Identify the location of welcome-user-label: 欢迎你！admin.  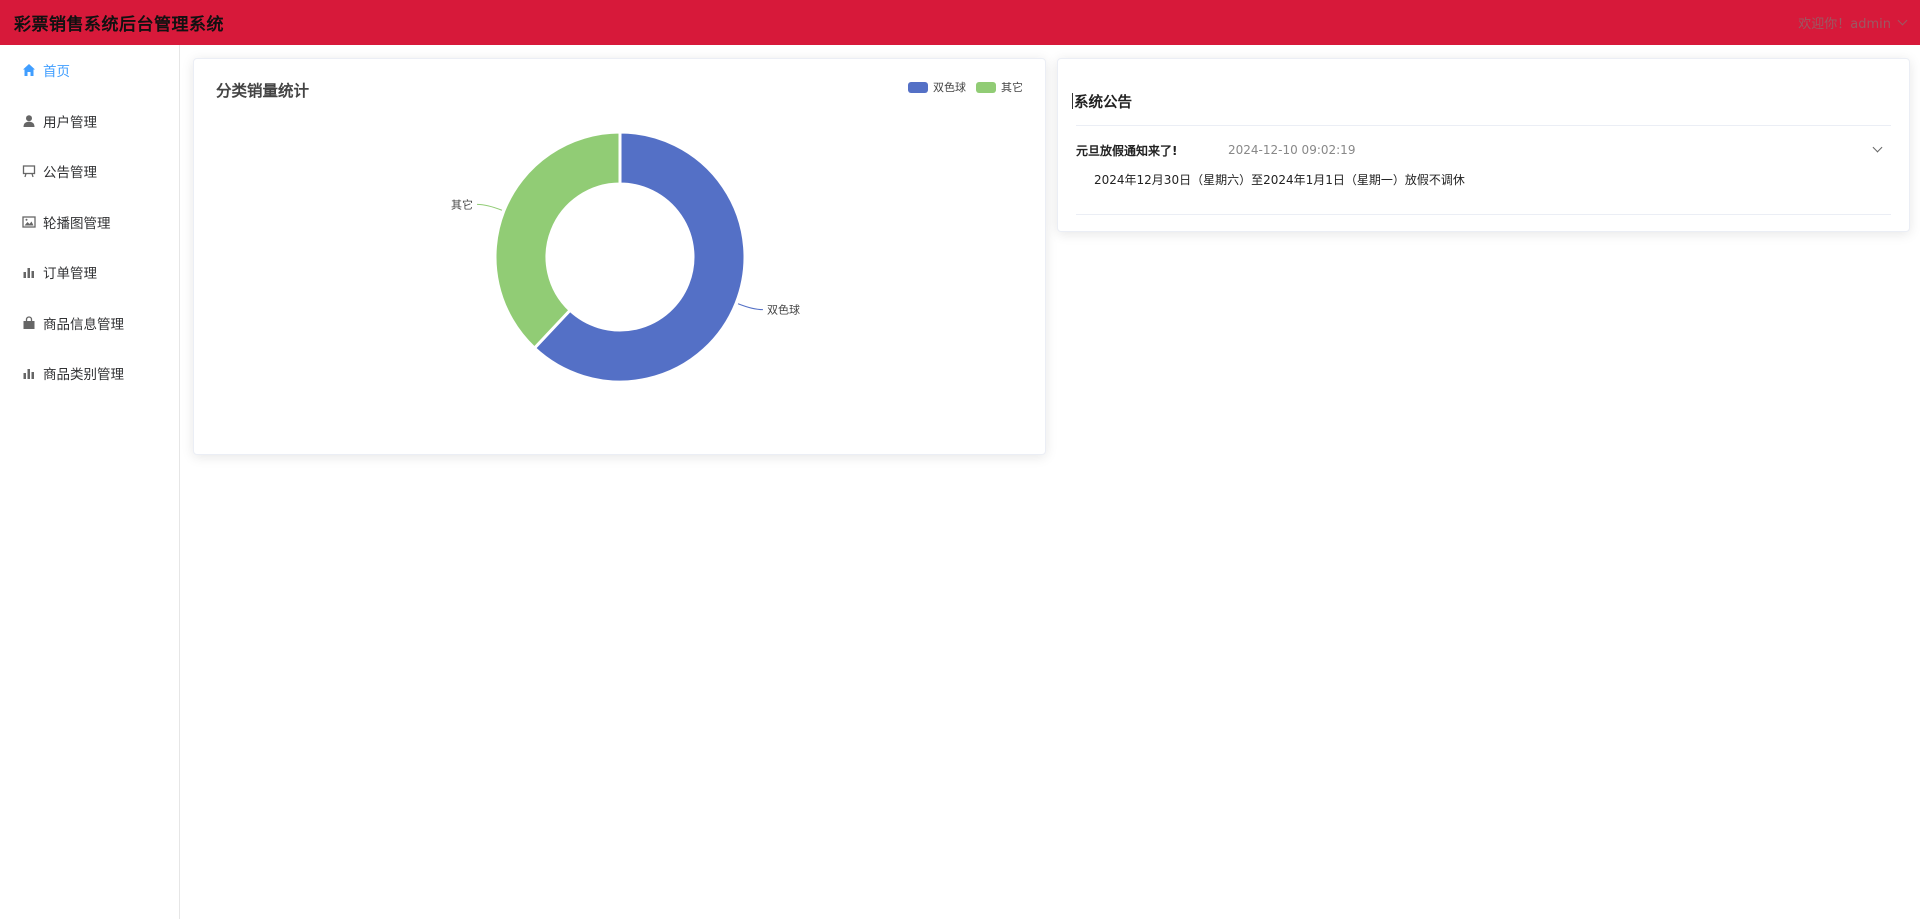
(1844, 24).